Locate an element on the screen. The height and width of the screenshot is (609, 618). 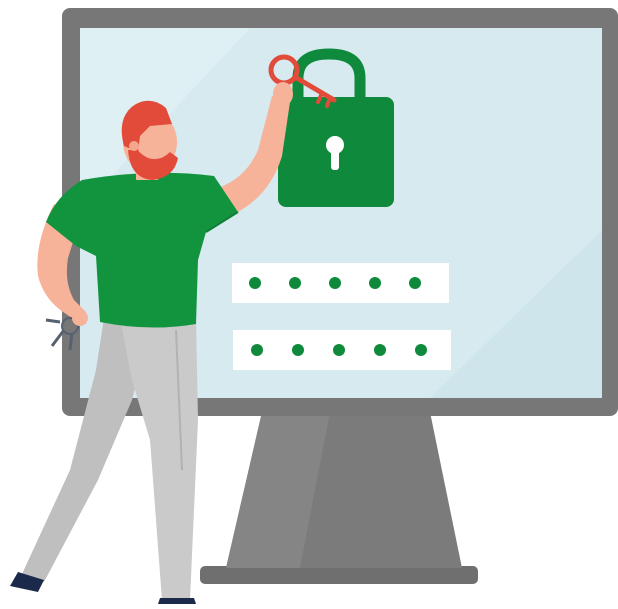
person-ear is located at coordinates (134, 146).